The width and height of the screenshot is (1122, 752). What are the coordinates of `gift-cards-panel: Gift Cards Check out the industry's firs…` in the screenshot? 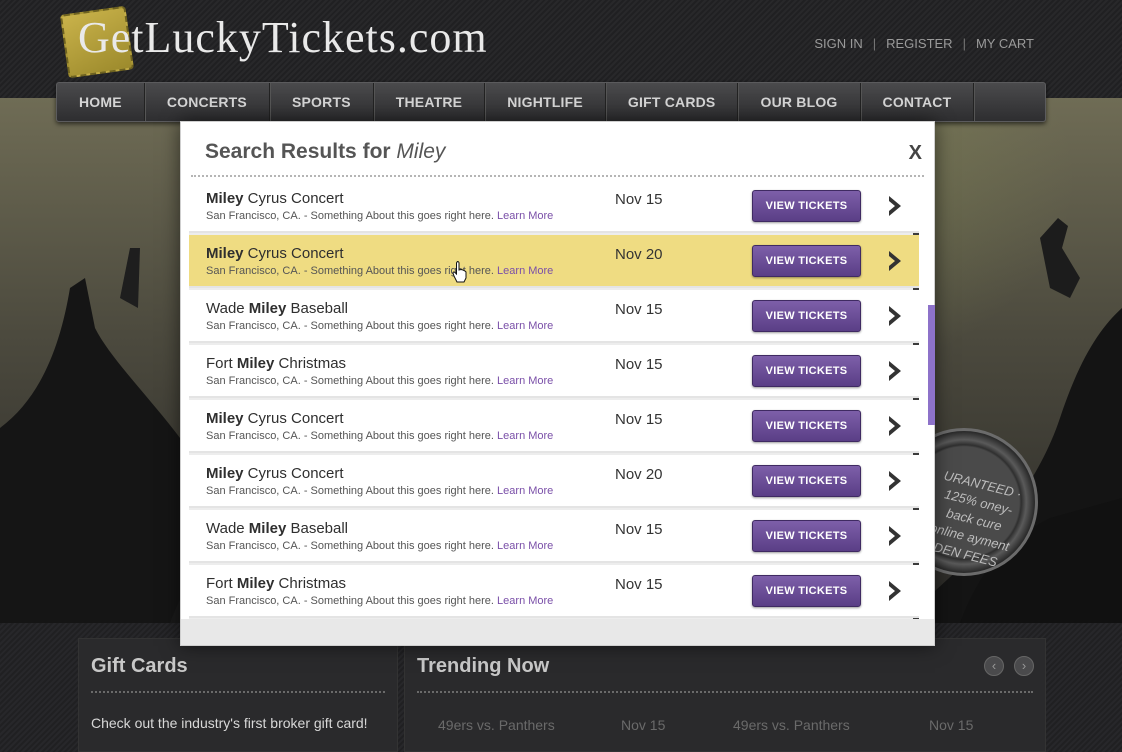 It's located at (238, 695).